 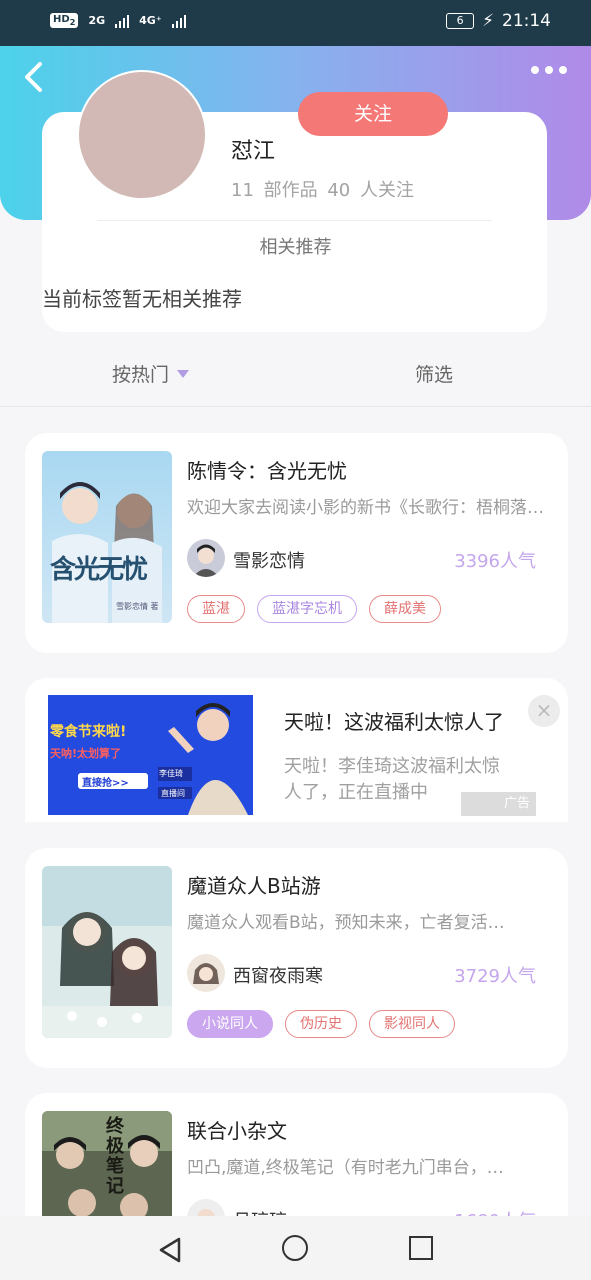 What do you see at coordinates (141, 375) in the screenshot?
I see `sort-hot-label: 按热门` at bounding box center [141, 375].